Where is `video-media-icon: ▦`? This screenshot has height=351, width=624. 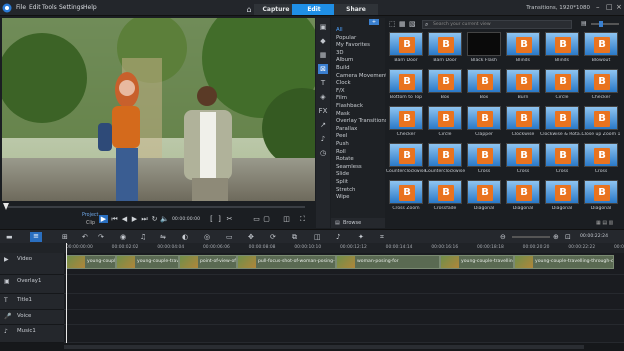 video-media-icon: ▦ is located at coordinates (323, 55).